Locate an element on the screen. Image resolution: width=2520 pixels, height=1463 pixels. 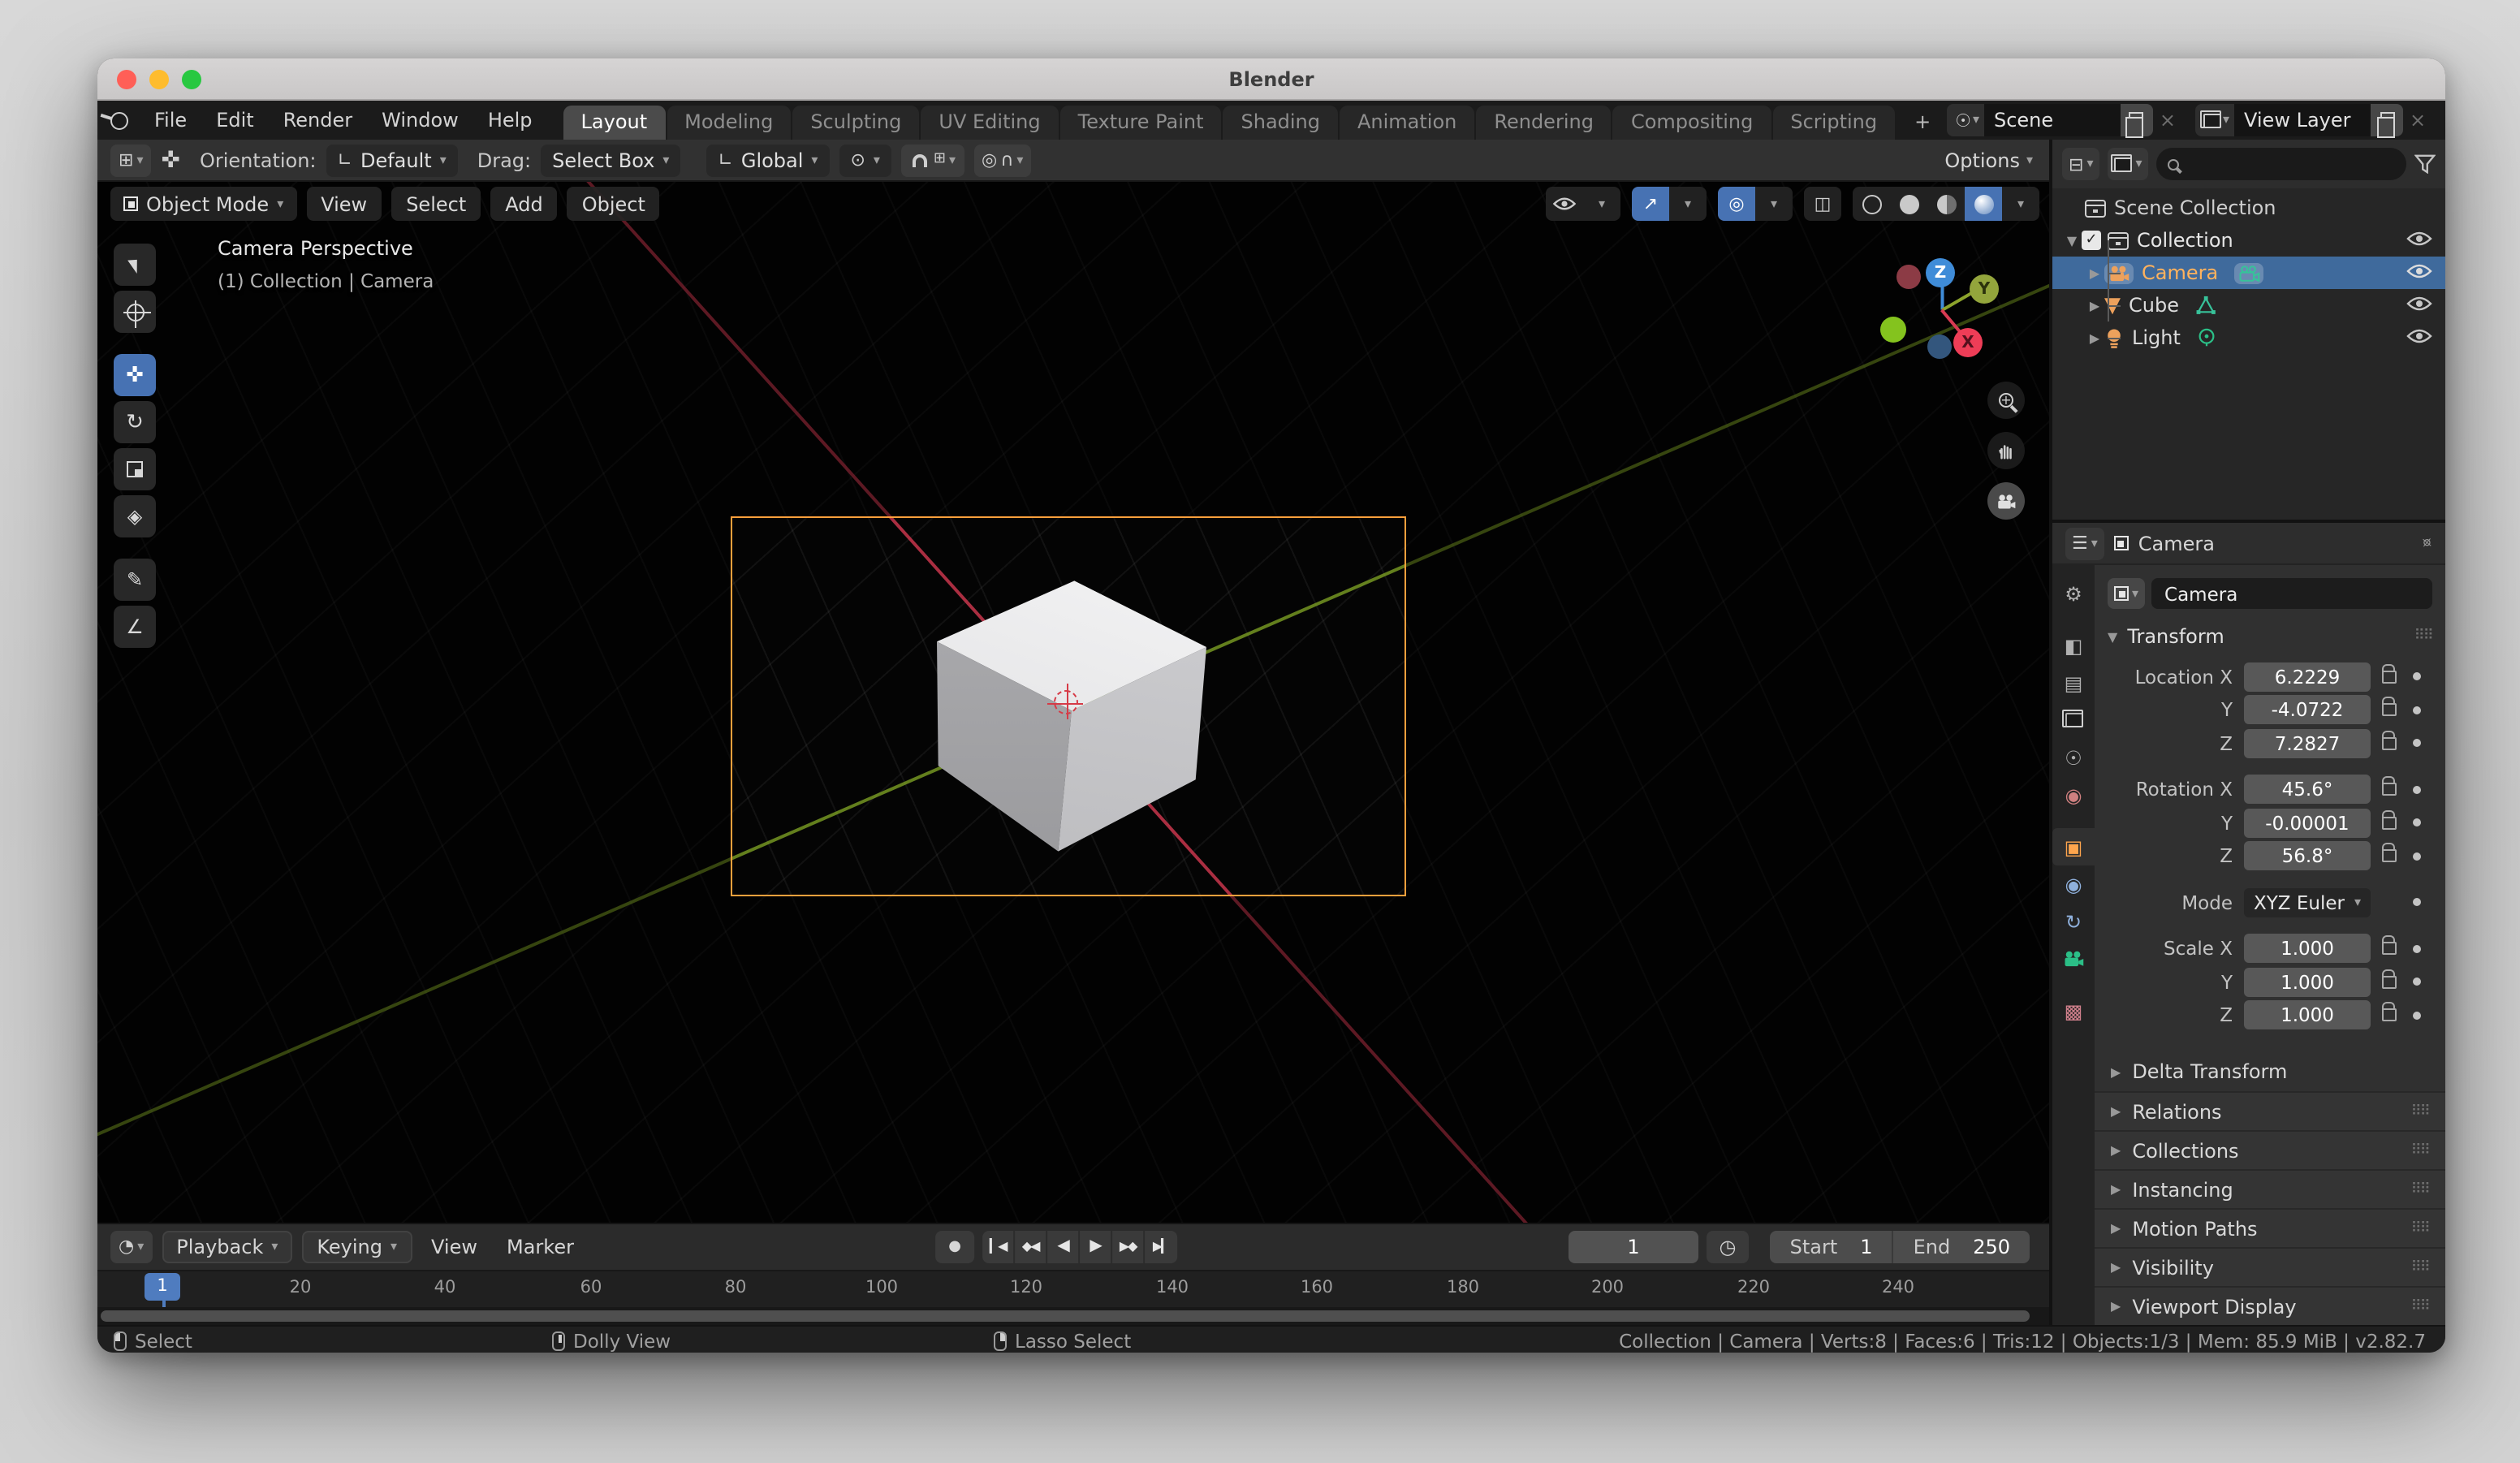
view-layer-selector: ▾ View Layer × is located at coordinates (2313, 121).